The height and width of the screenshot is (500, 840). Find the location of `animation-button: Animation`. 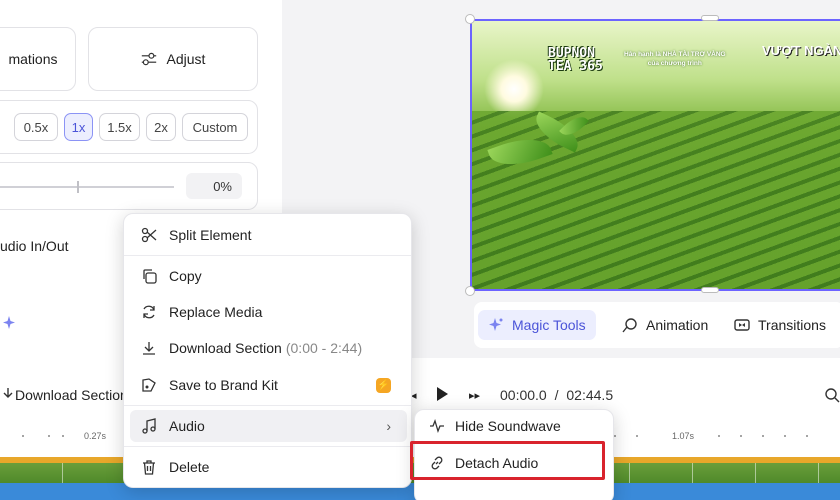

animation-button: Animation is located at coordinates (665, 325).